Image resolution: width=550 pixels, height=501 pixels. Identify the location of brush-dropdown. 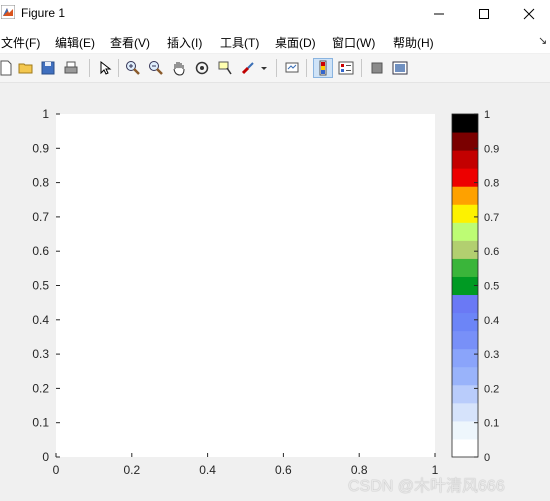
(264, 68).